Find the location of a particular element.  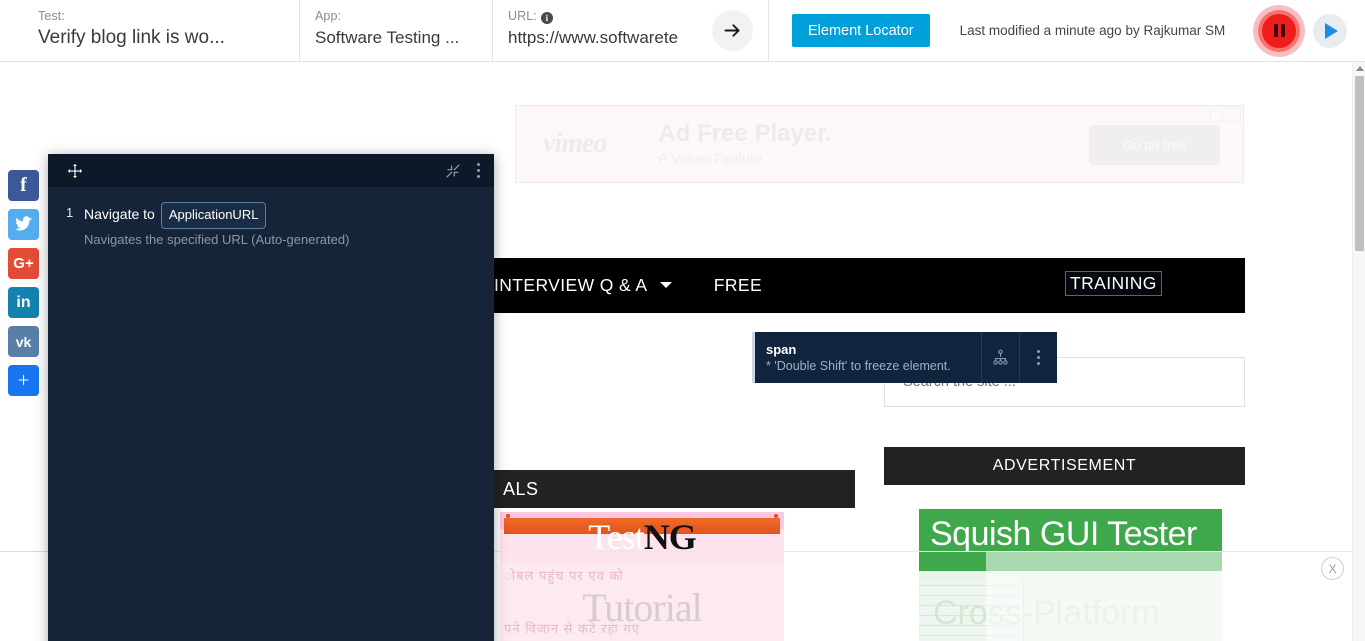

go-button is located at coordinates (732, 30).